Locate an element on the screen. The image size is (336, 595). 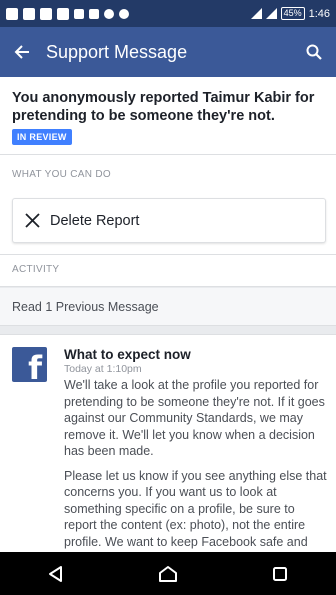
battery-indicator: 45% is located at coordinates (292, 13).